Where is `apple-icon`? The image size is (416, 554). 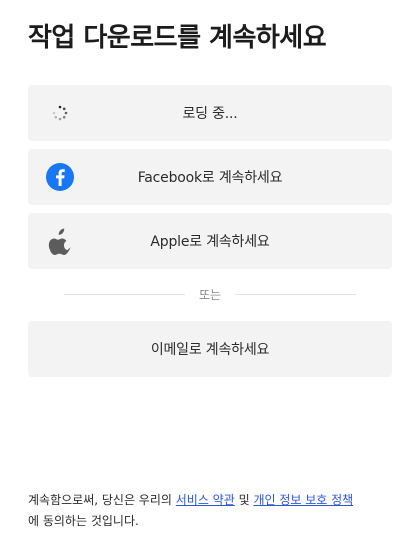 apple-icon is located at coordinates (60, 241).